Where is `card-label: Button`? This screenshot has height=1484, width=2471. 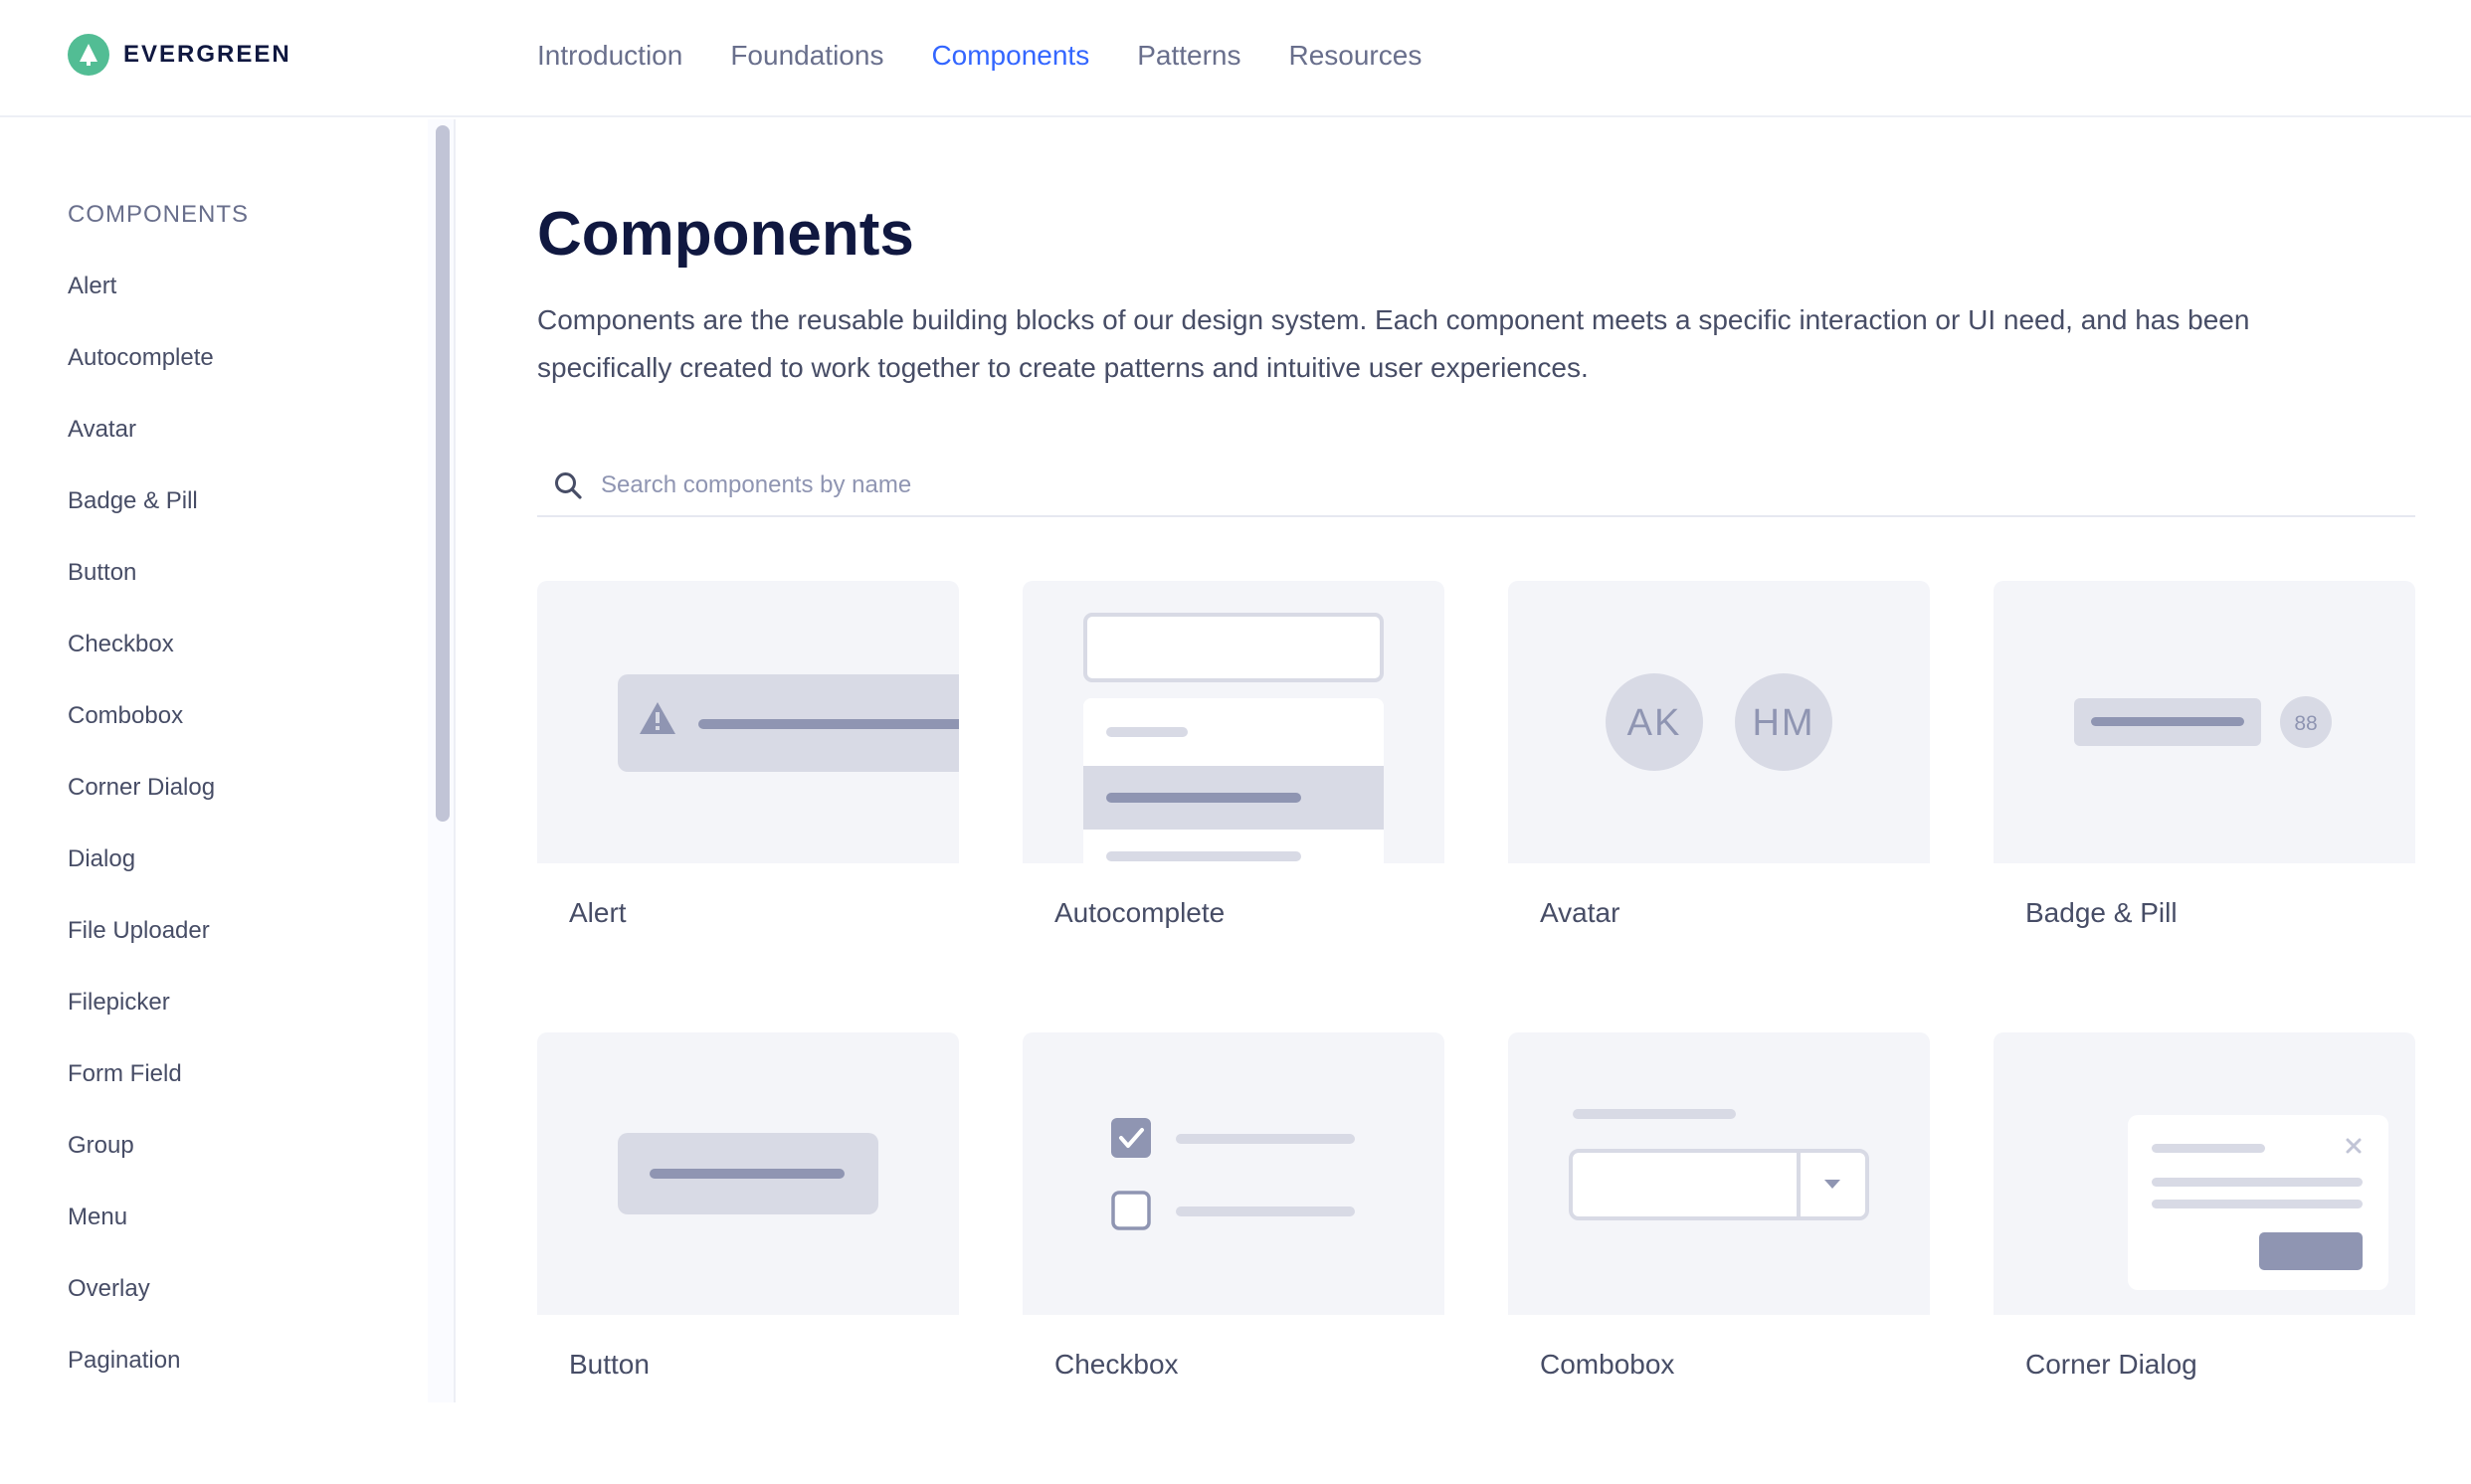
card-label: Button is located at coordinates (609, 1364).